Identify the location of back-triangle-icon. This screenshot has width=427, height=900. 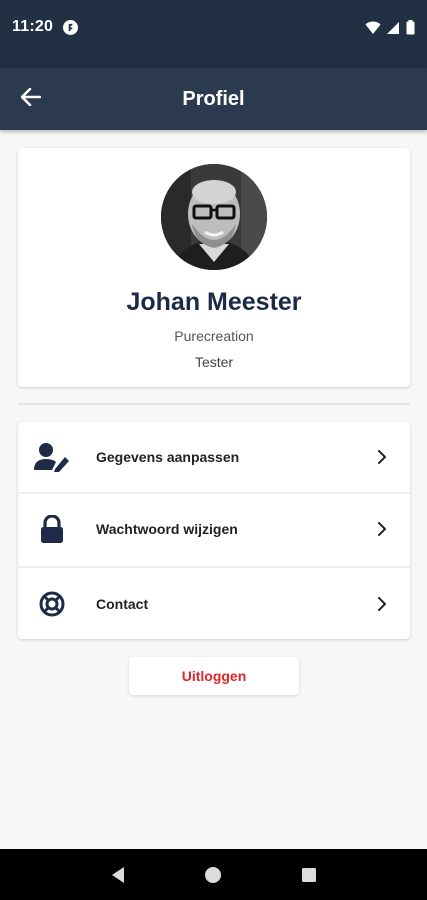
(118, 875).